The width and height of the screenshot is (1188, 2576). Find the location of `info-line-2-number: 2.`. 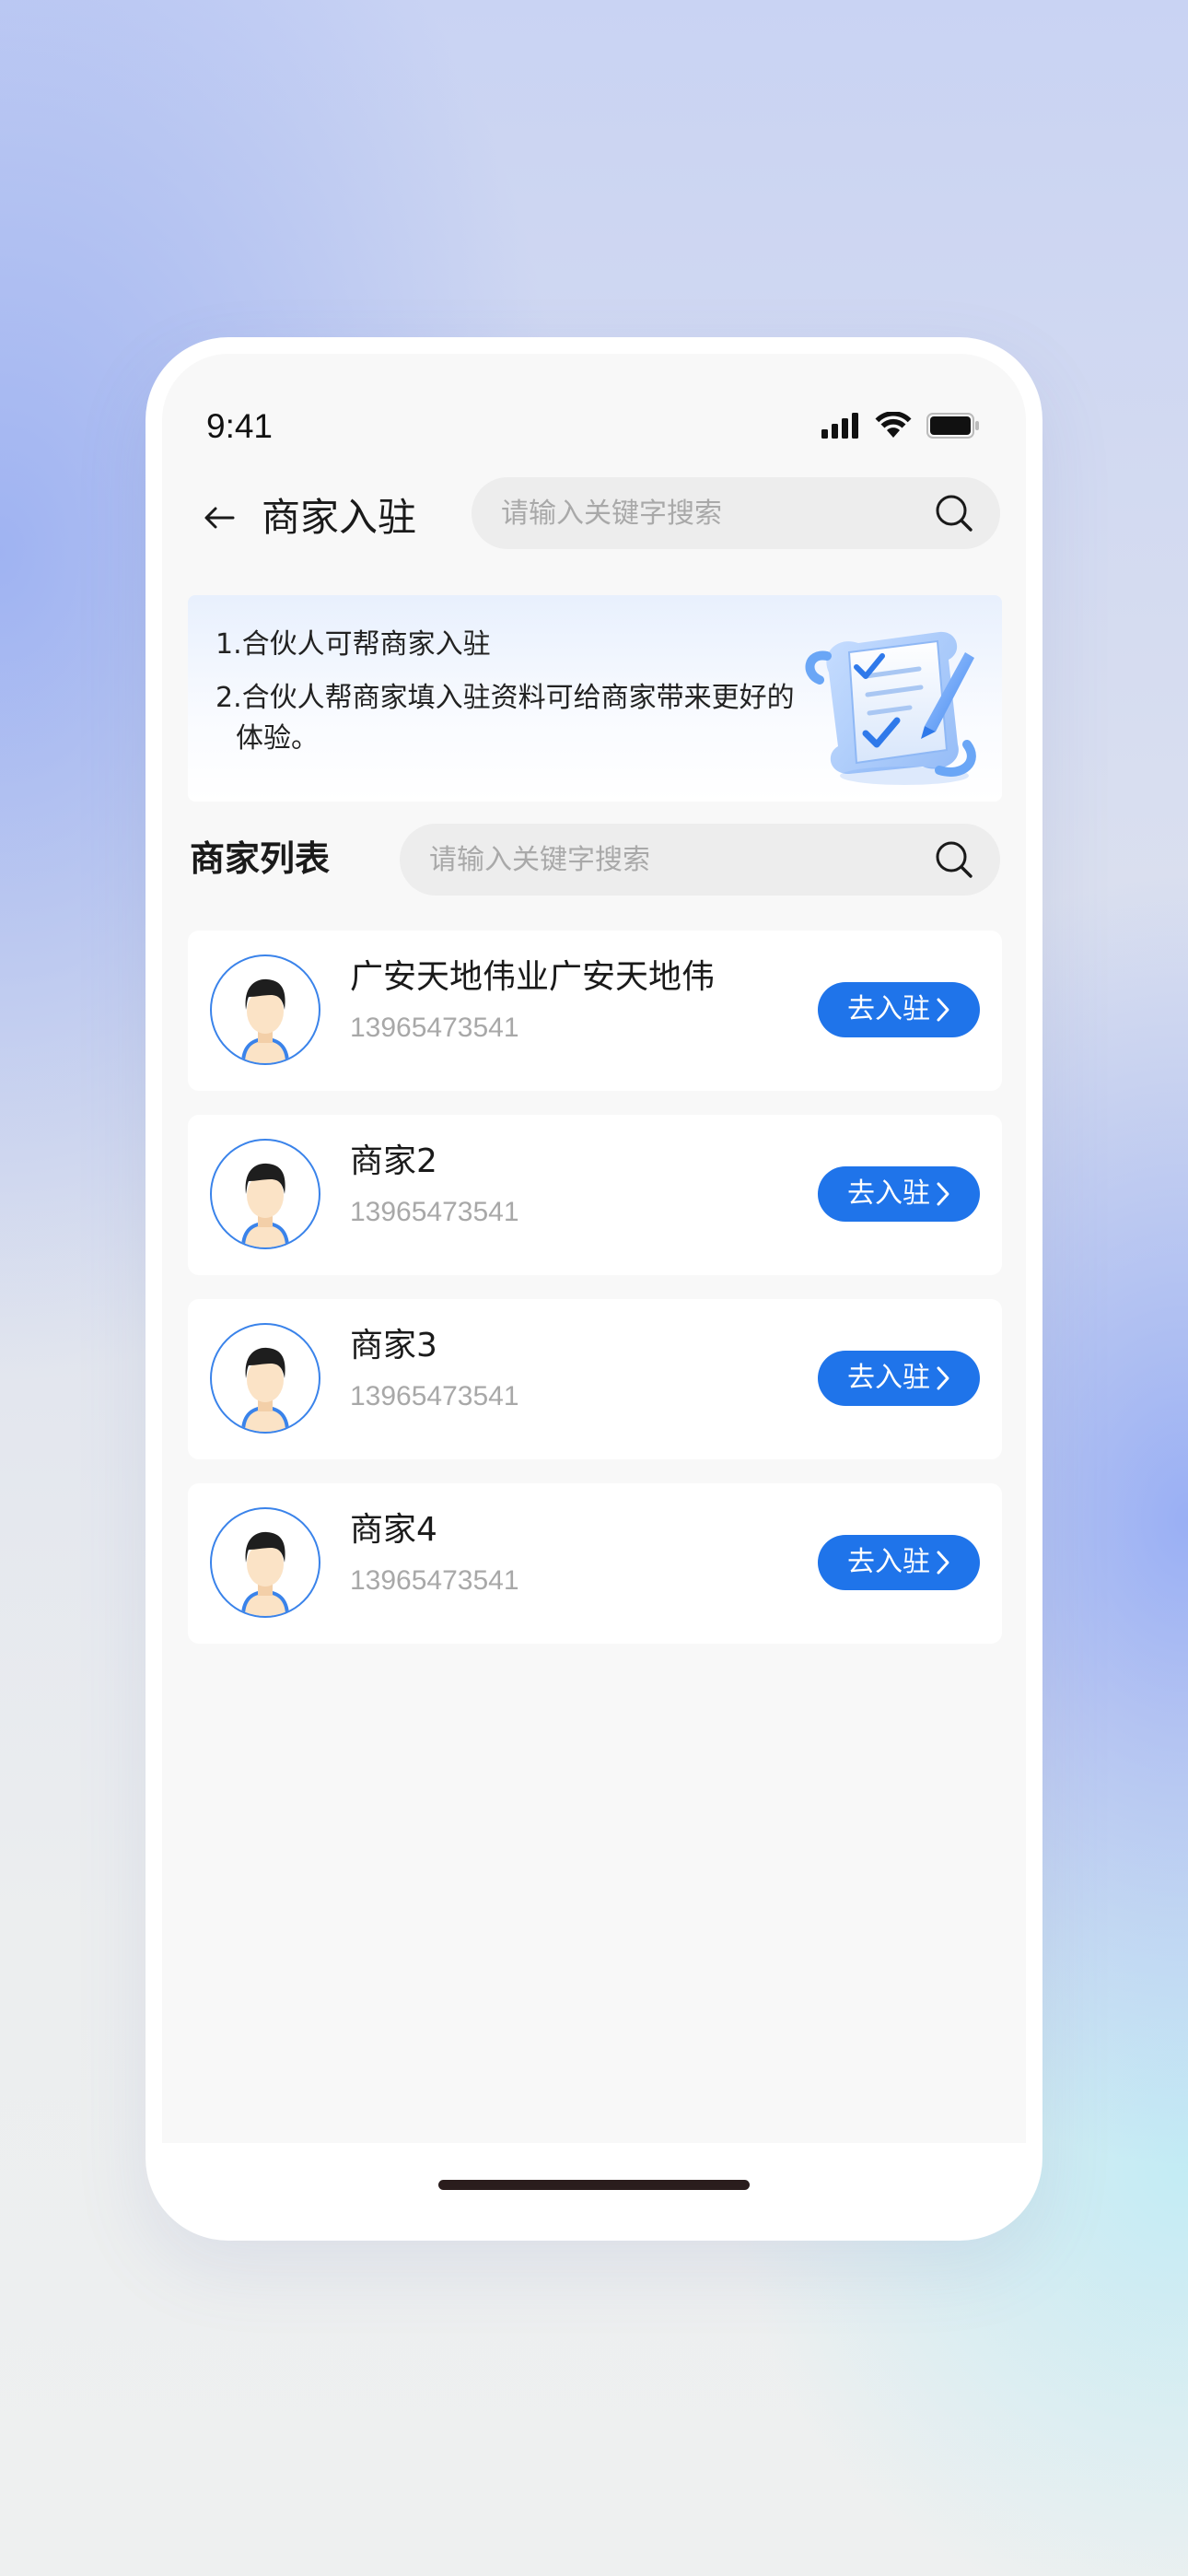

info-line-2-number: 2. is located at coordinates (228, 698).